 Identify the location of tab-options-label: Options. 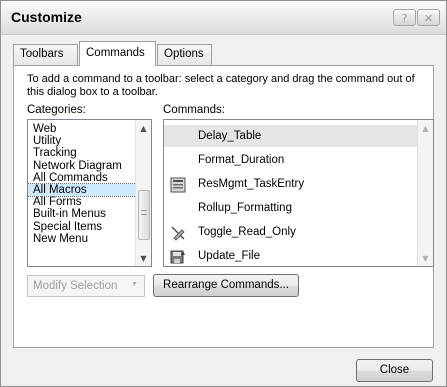
(184, 54).